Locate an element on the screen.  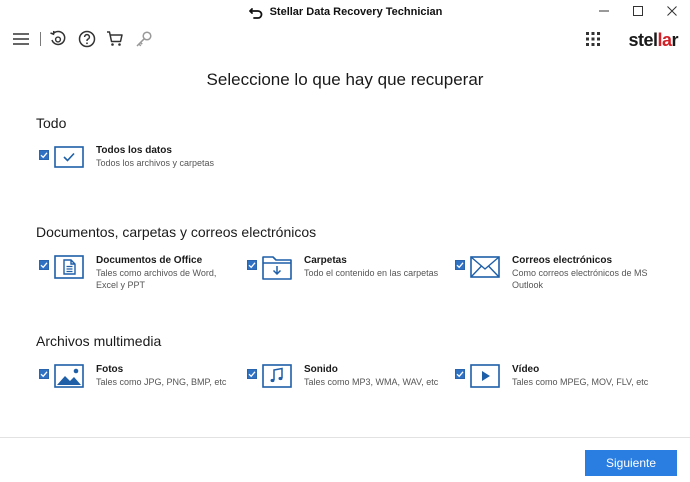
checkbox-video is located at coordinates (460, 374).